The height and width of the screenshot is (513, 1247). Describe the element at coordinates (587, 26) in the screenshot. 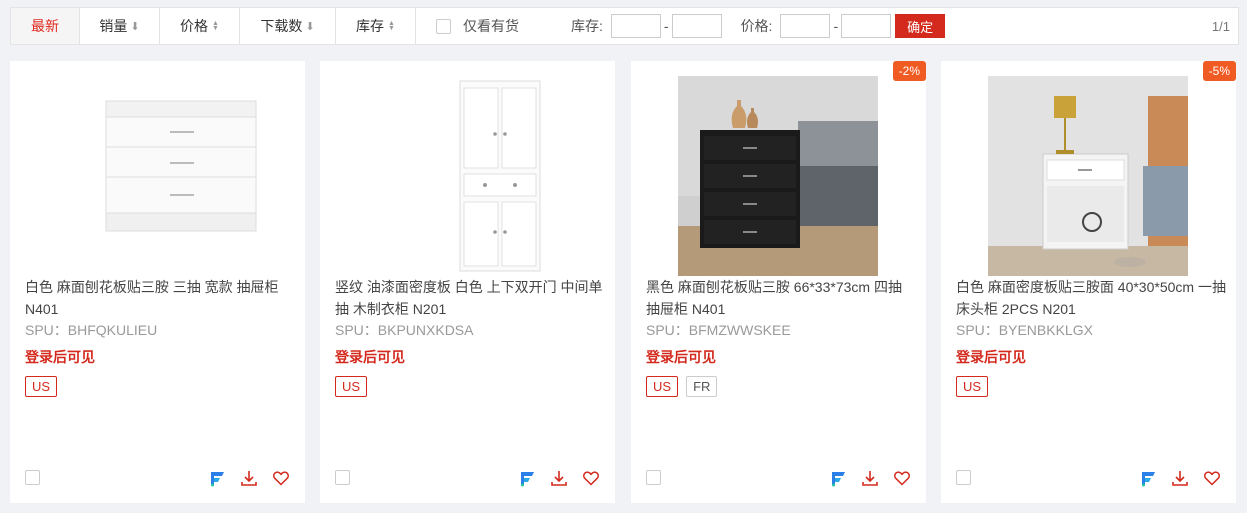

I see `stock-range-label: 库存:` at that location.